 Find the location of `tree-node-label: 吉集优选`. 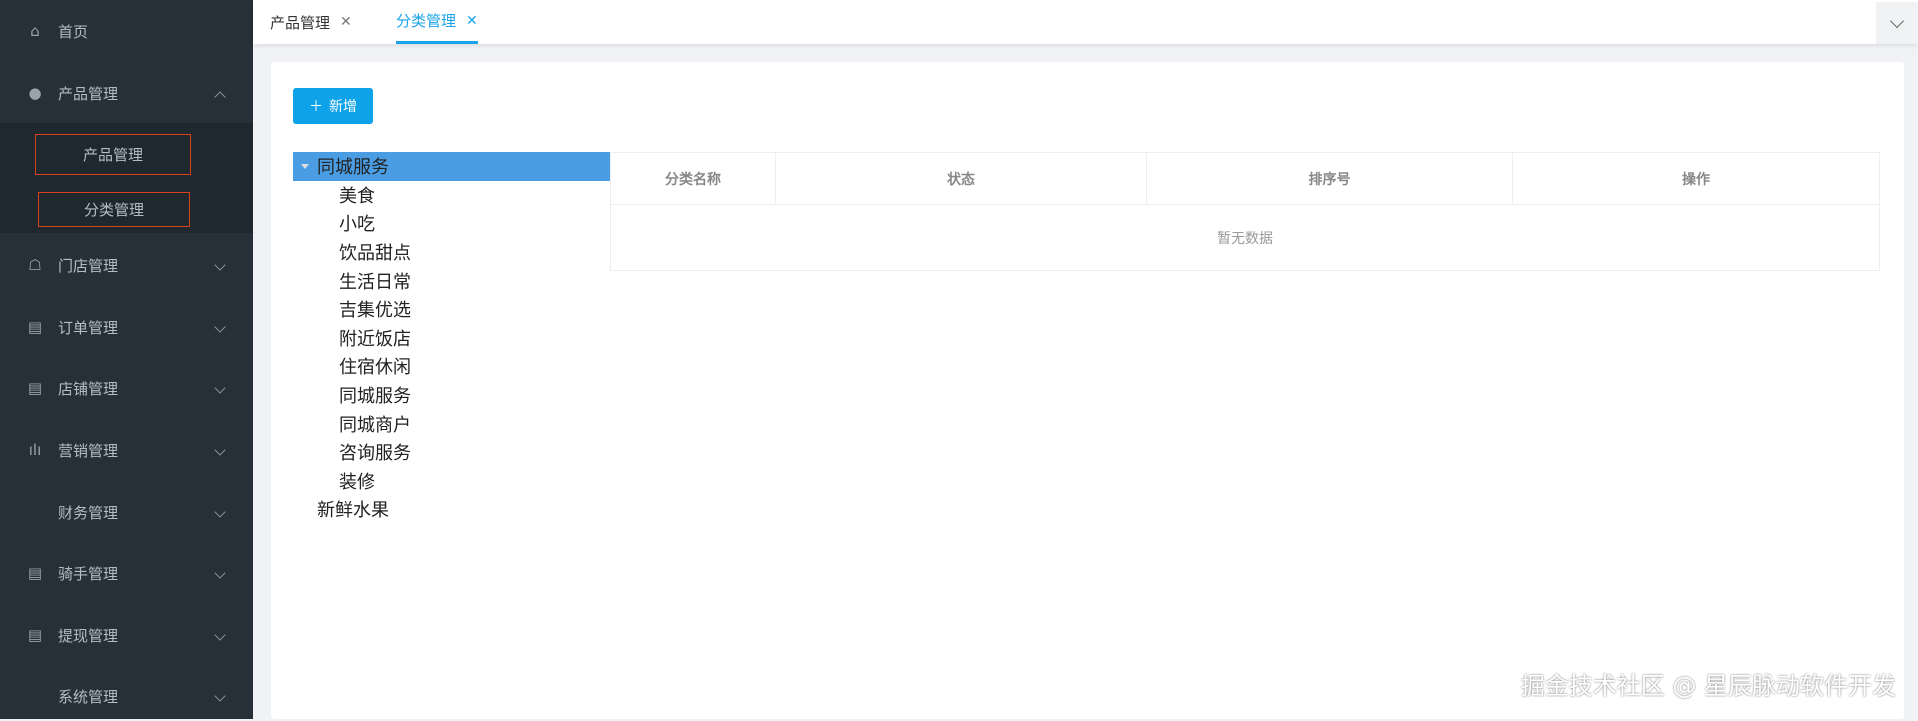

tree-node-label: 吉集优选 is located at coordinates (375, 311).